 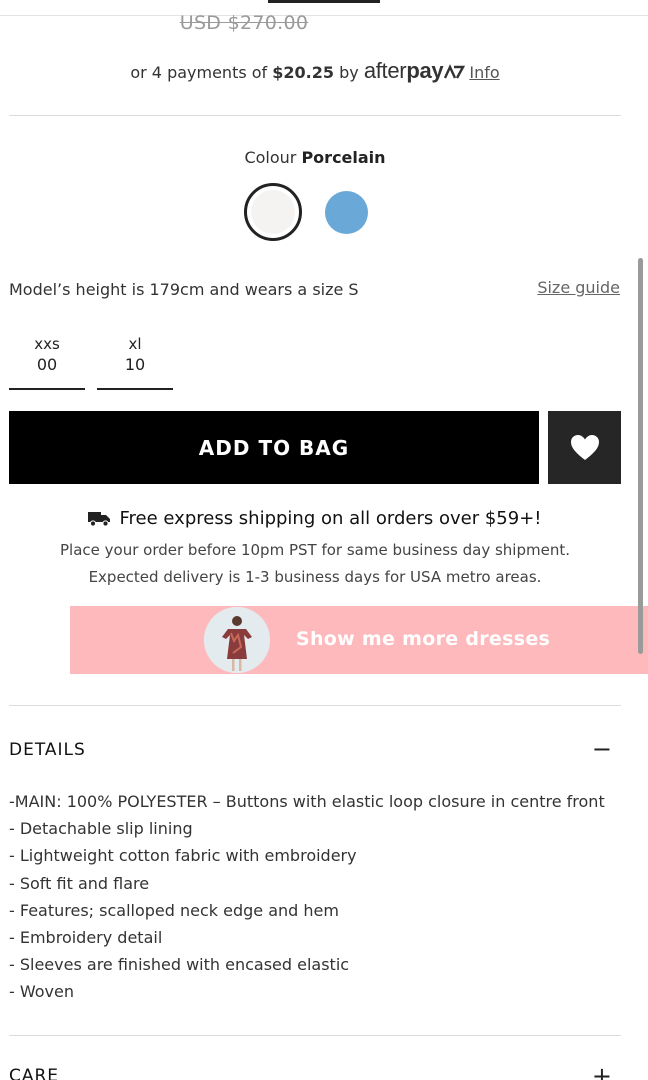 I want to click on old-price: USD $270.00, so click(x=244, y=23).